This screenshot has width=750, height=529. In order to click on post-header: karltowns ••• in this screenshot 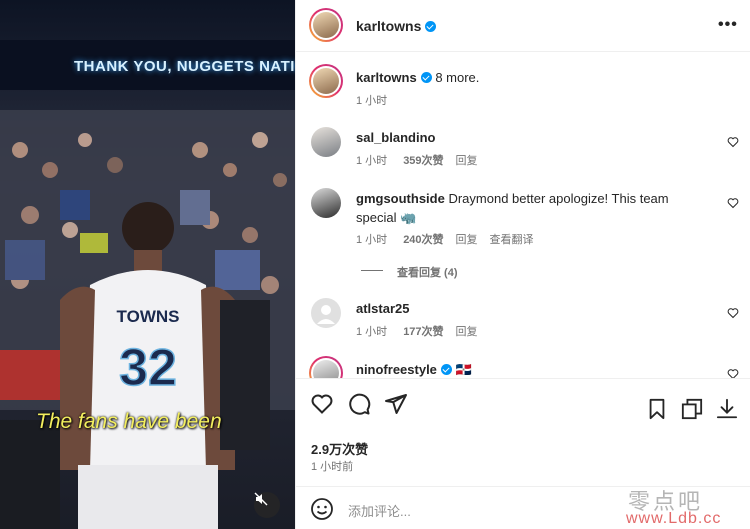, I will do `click(523, 26)`.